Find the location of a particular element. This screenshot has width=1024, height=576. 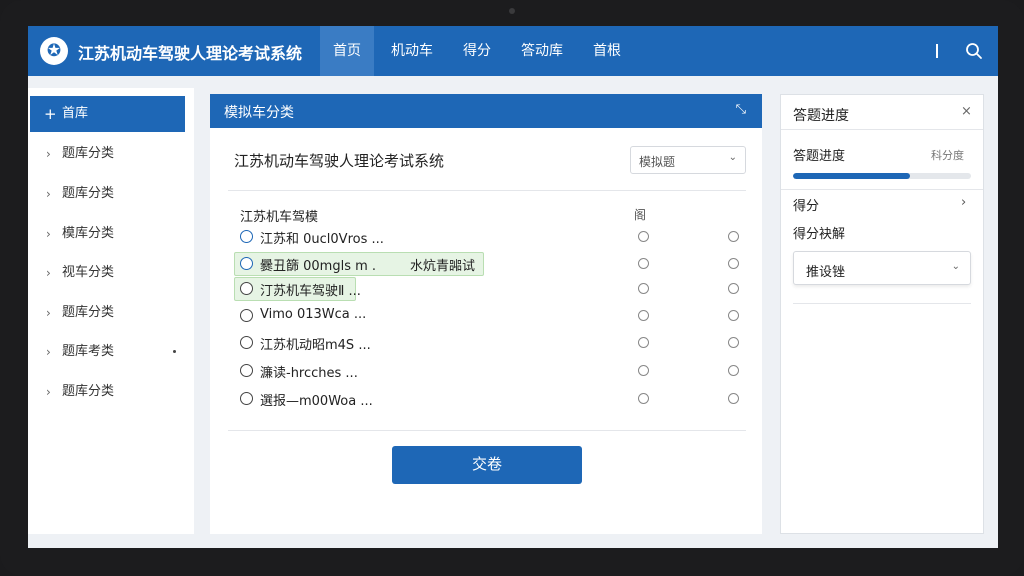

score-label: 得分 is located at coordinates (806, 206).